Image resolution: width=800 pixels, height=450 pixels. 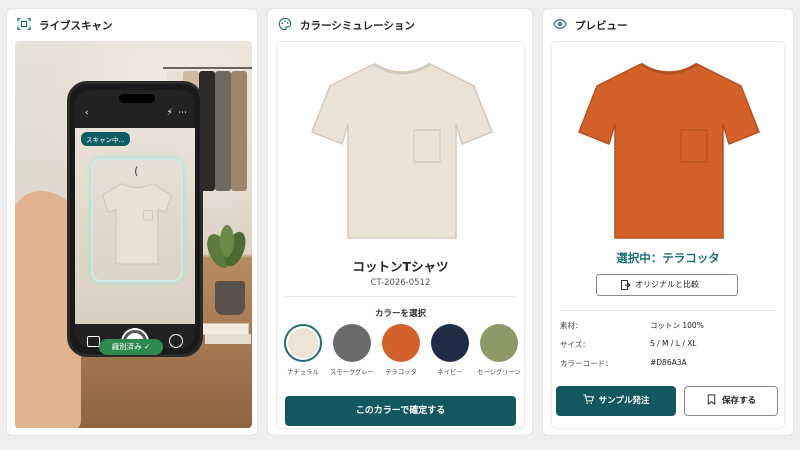 What do you see at coordinates (182, 113) in the screenshot?
I see `more-icon: ⋯` at bounding box center [182, 113].